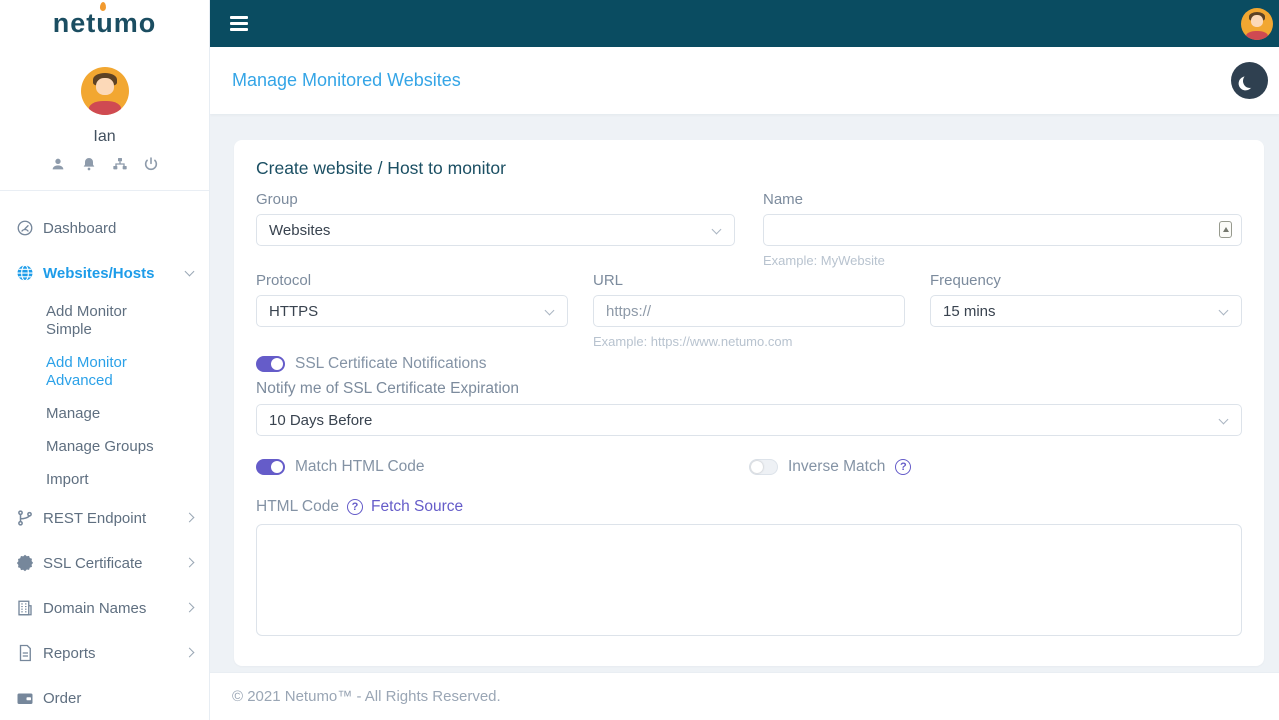 This screenshot has height=720, width=1279. What do you see at coordinates (104, 136) in the screenshot?
I see `user-name: Ian` at bounding box center [104, 136].